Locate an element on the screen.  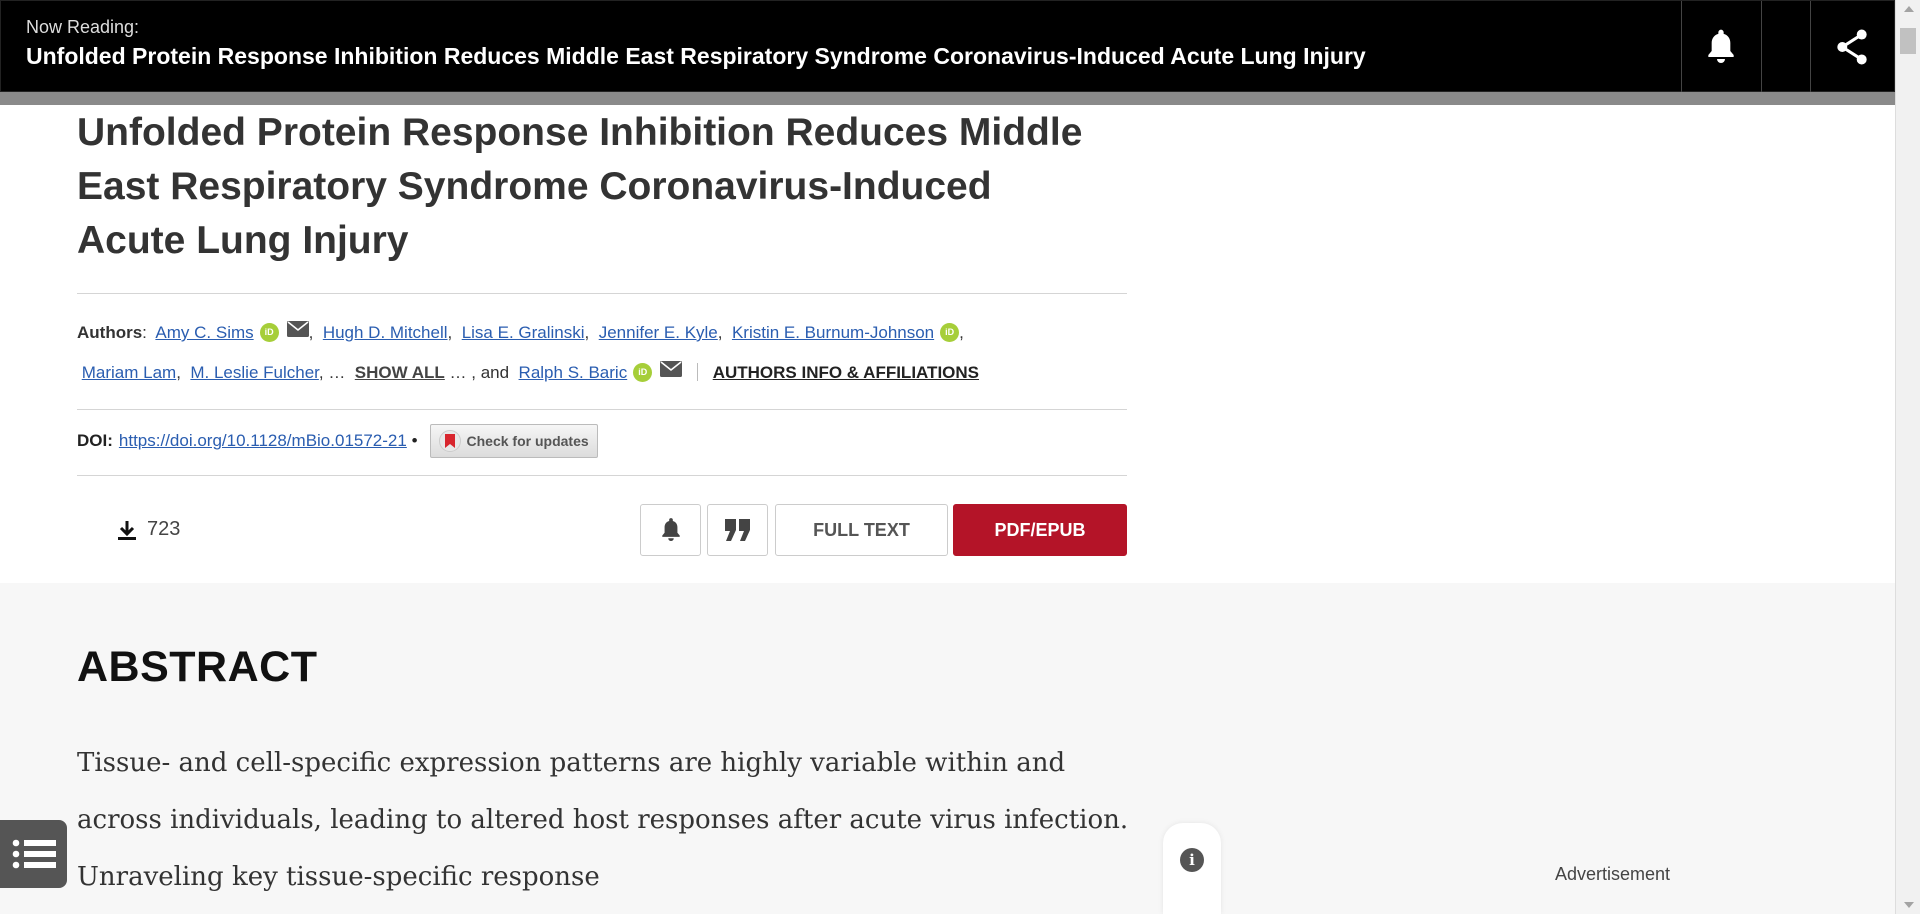
author-link: Amy C. Sims is located at coordinates (204, 332).